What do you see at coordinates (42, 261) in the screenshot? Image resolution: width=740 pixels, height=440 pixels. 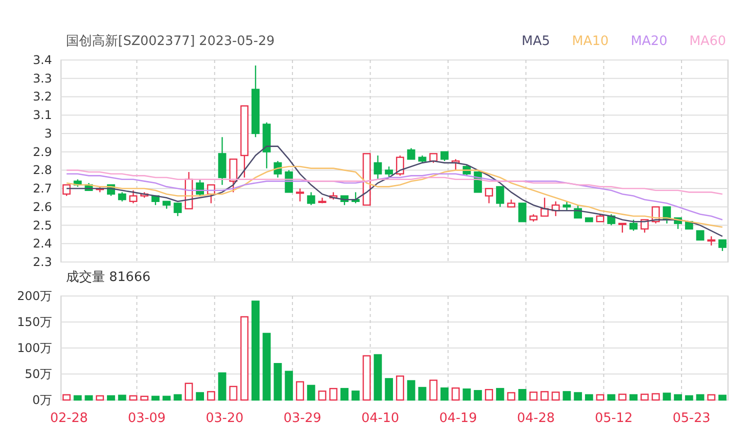 I see `axis-label: 2.3` at bounding box center [42, 261].